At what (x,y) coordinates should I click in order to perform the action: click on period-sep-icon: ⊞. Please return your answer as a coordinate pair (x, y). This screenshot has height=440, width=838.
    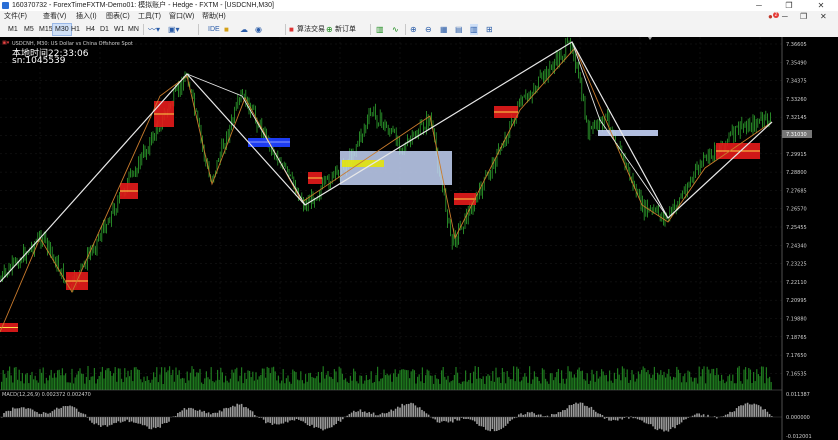
    Looking at the image, I should click on (489, 29).